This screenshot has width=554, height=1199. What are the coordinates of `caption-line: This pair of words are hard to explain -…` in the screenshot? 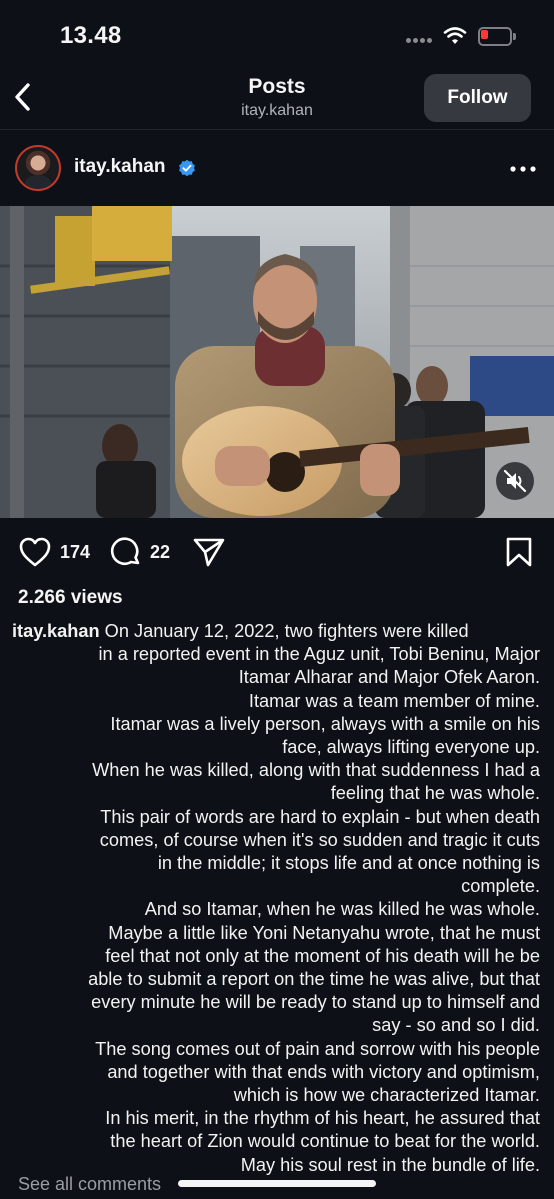 It's located at (320, 816).